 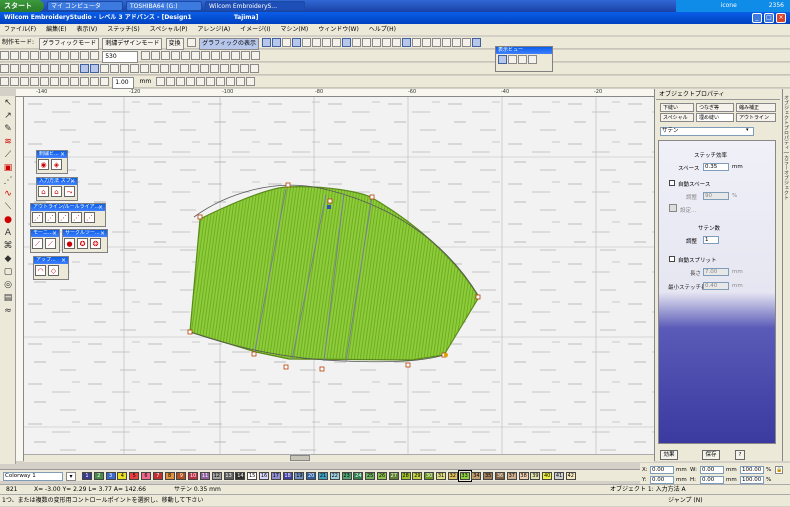 I want to click on menu-window: ウィンドウ(W), so click(x=338, y=29).